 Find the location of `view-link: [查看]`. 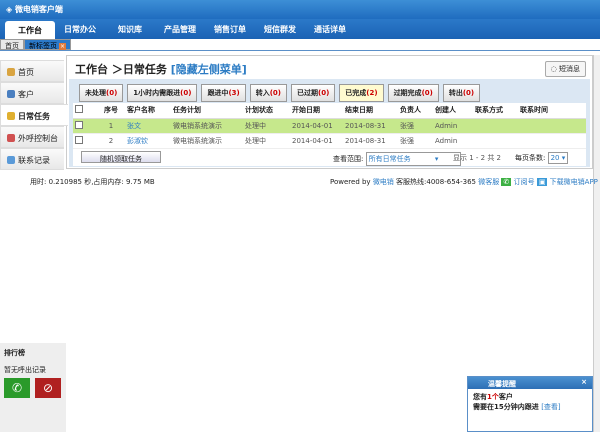

view-link: [查看] is located at coordinates (550, 407).